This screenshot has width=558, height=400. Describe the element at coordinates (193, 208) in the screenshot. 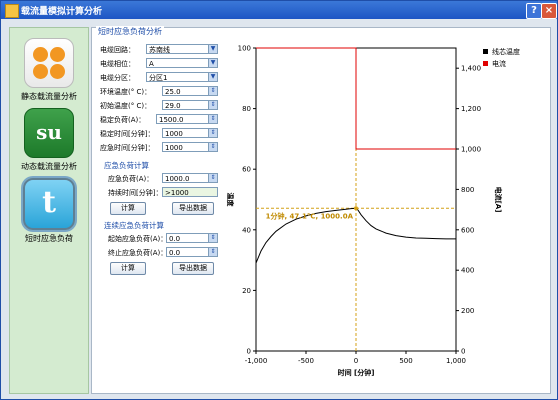

I see `emergency-export-button: 导出数据` at that location.